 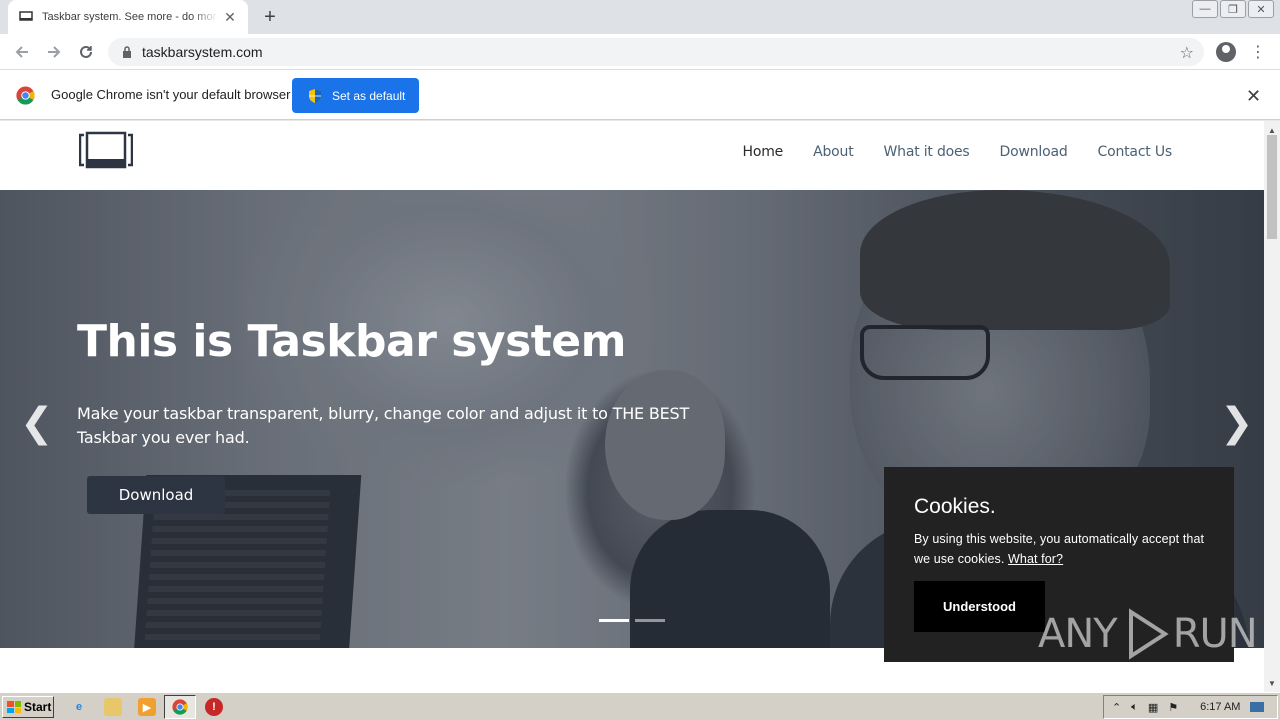 What do you see at coordinates (955, 506) in the screenshot?
I see `cookie-title: Cookies.` at bounding box center [955, 506].